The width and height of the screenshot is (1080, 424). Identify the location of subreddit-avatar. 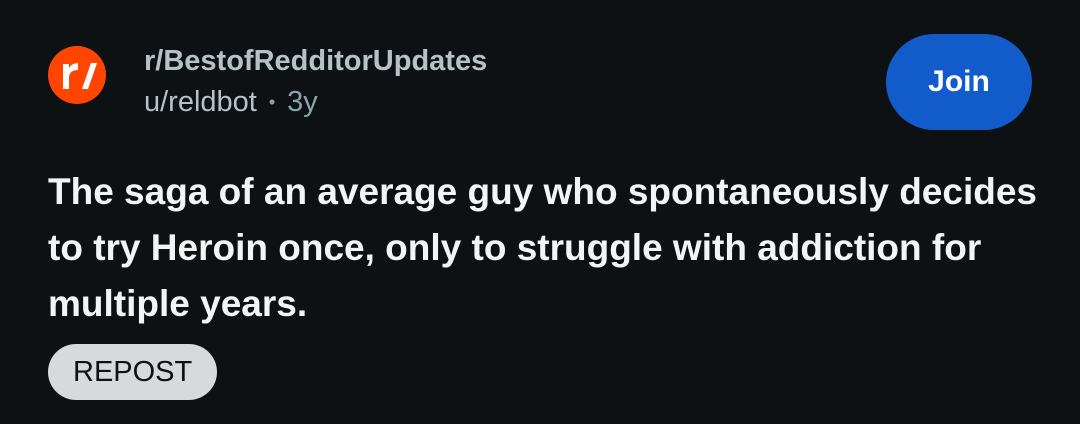
(77, 75).